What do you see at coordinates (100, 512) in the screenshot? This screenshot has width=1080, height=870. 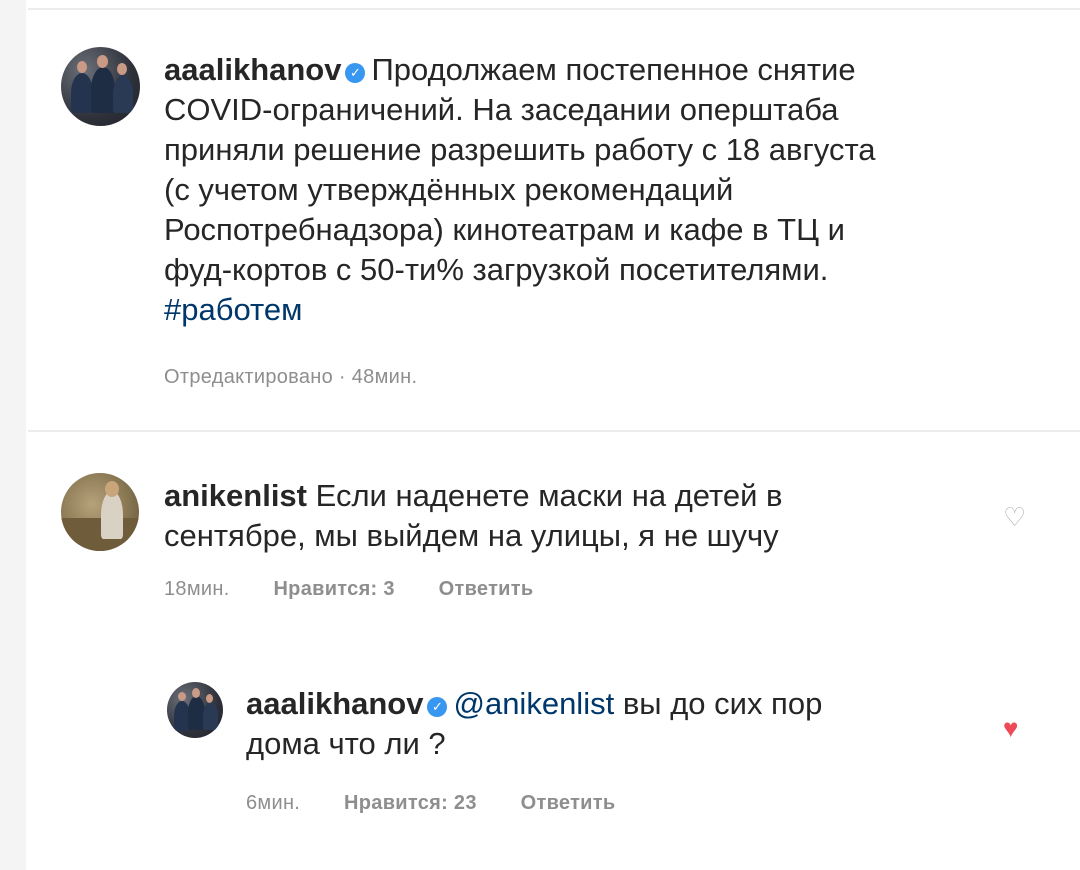 I see `comment-avatar` at bounding box center [100, 512].